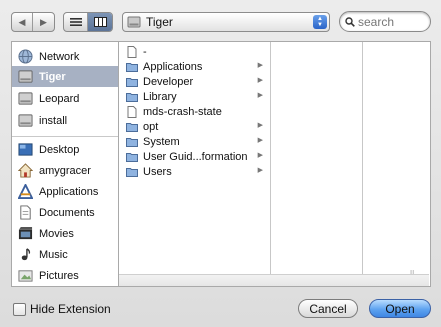 Image resolution: width=441 pixels, height=327 pixels. Describe the element at coordinates (25, 170) in the screenshot. I see `home-icon` at that location.